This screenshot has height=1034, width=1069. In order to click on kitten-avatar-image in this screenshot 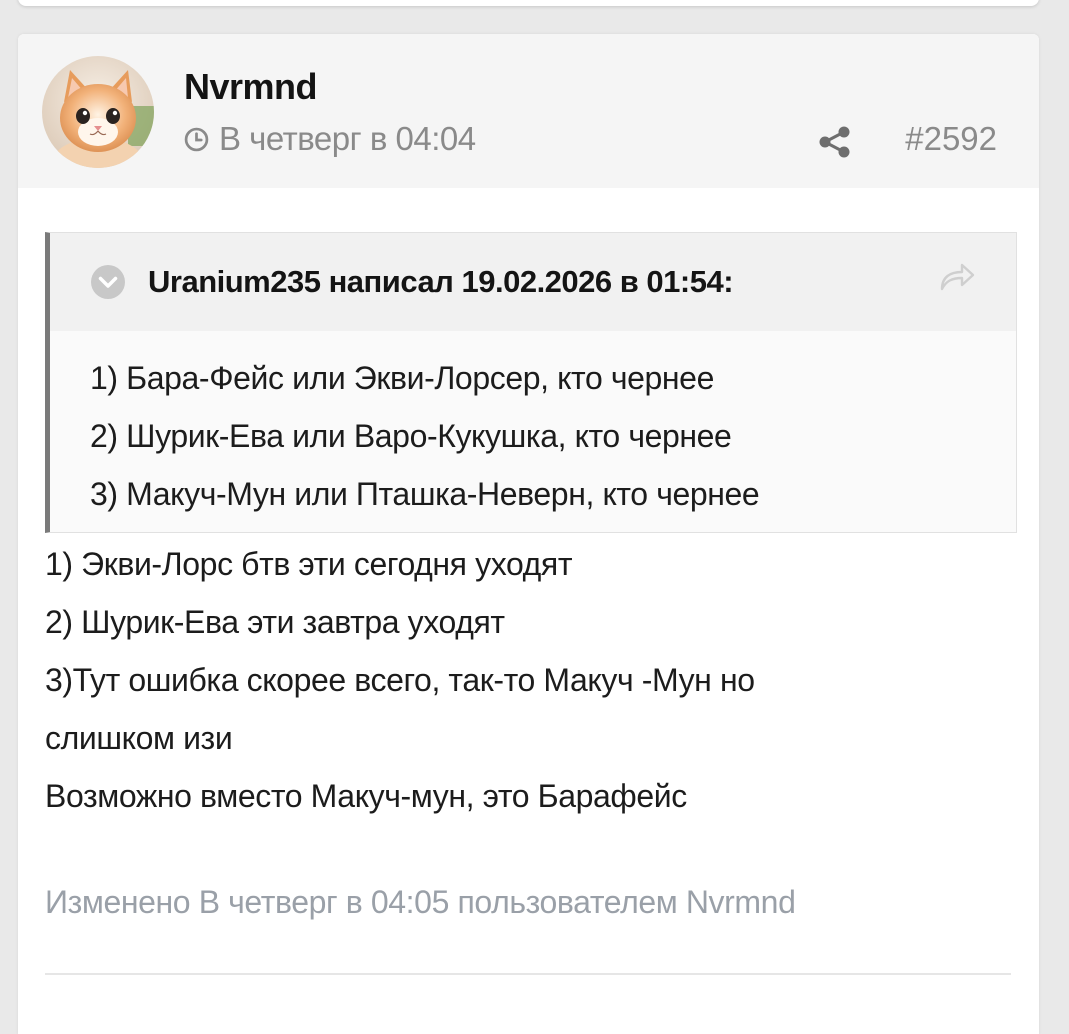, I will do `click(98, 112)`.